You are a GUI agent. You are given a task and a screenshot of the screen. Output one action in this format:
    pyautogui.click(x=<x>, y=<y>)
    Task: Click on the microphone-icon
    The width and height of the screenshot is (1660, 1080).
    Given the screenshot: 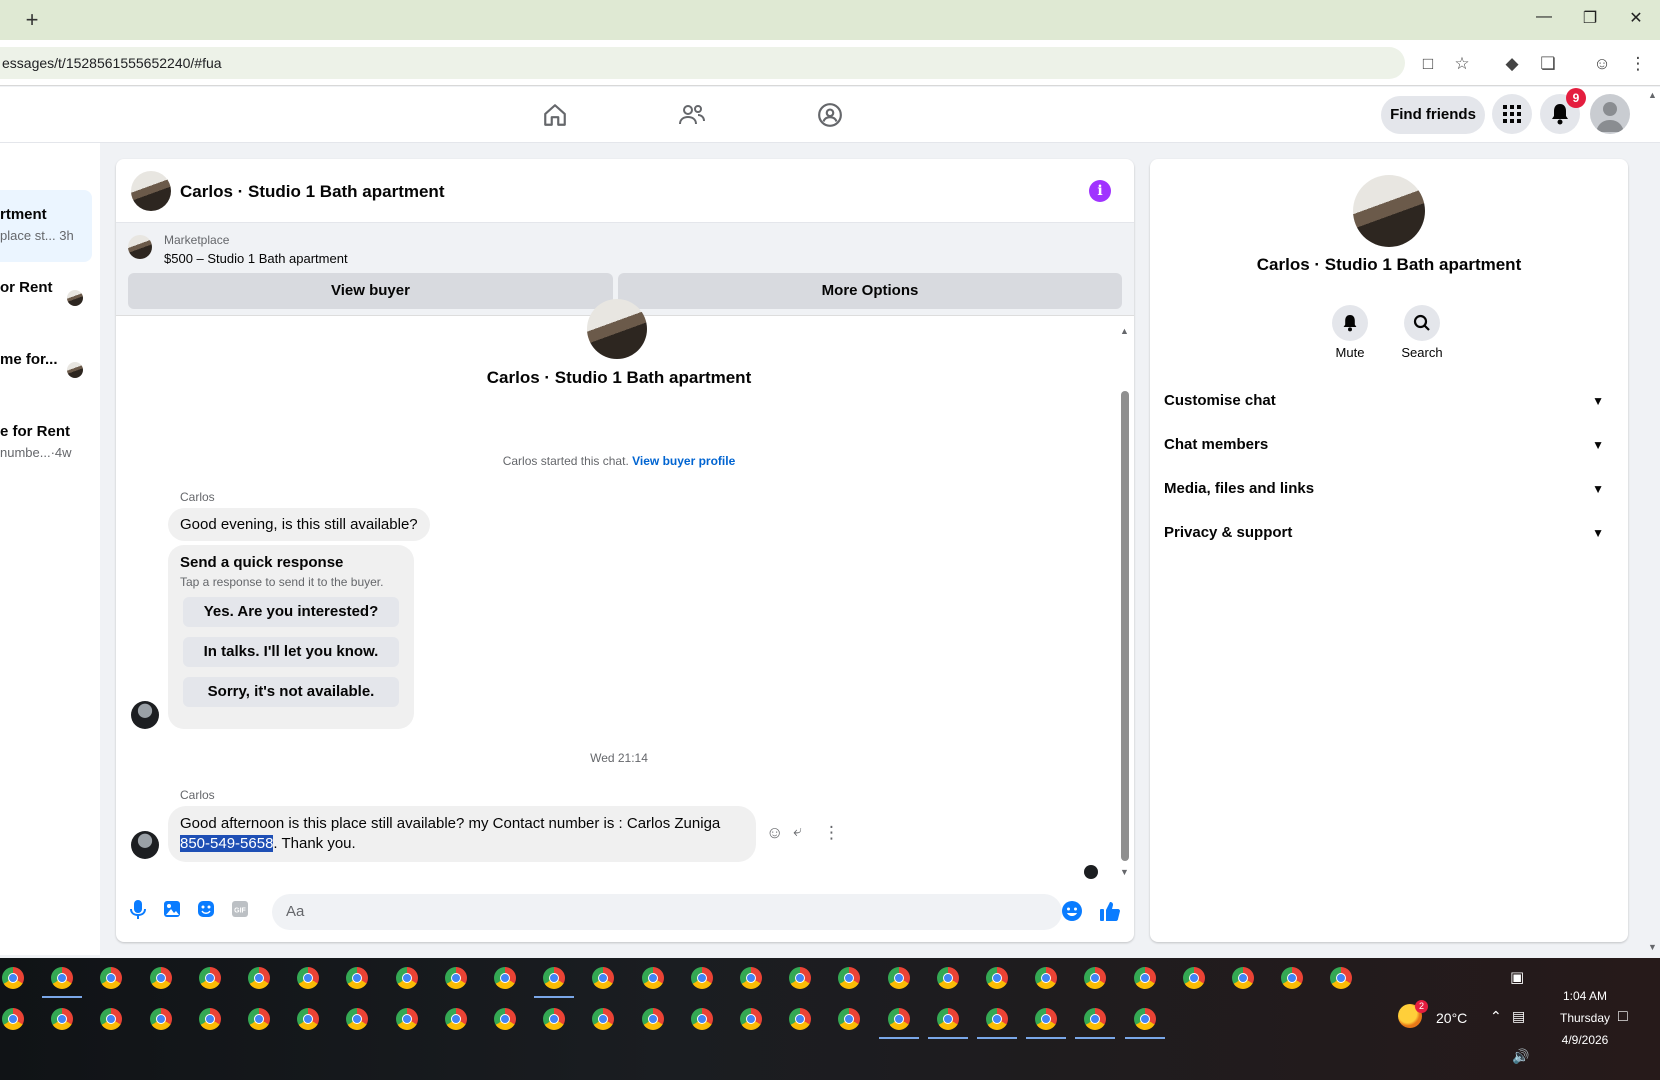 What is the action you would take?
    pyautogui.click(x=138, y=912)
    